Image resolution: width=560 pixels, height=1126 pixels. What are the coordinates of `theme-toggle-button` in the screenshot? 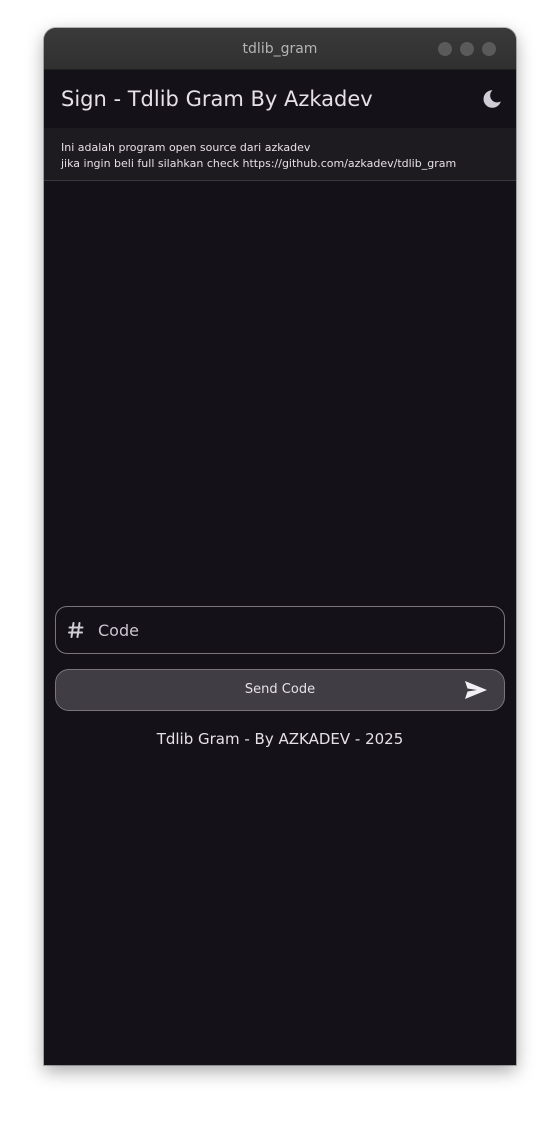 It's located at (492, 99).